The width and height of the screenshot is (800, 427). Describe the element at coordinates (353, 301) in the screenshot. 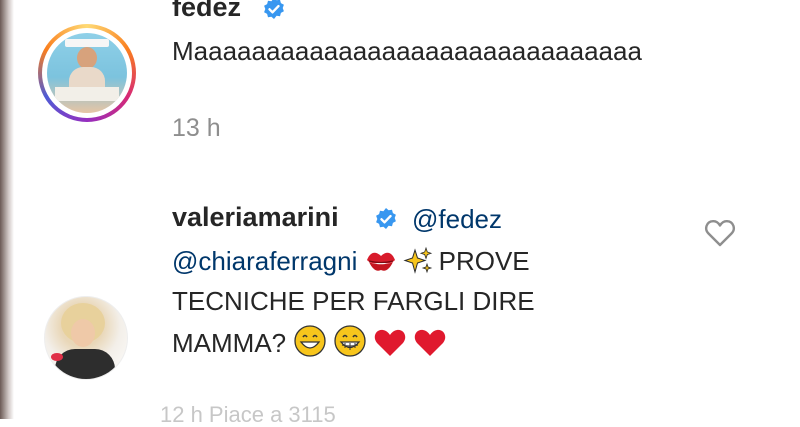

I see `comment-line-3: TECNICHE PER FARGLI DIRE` at that location.